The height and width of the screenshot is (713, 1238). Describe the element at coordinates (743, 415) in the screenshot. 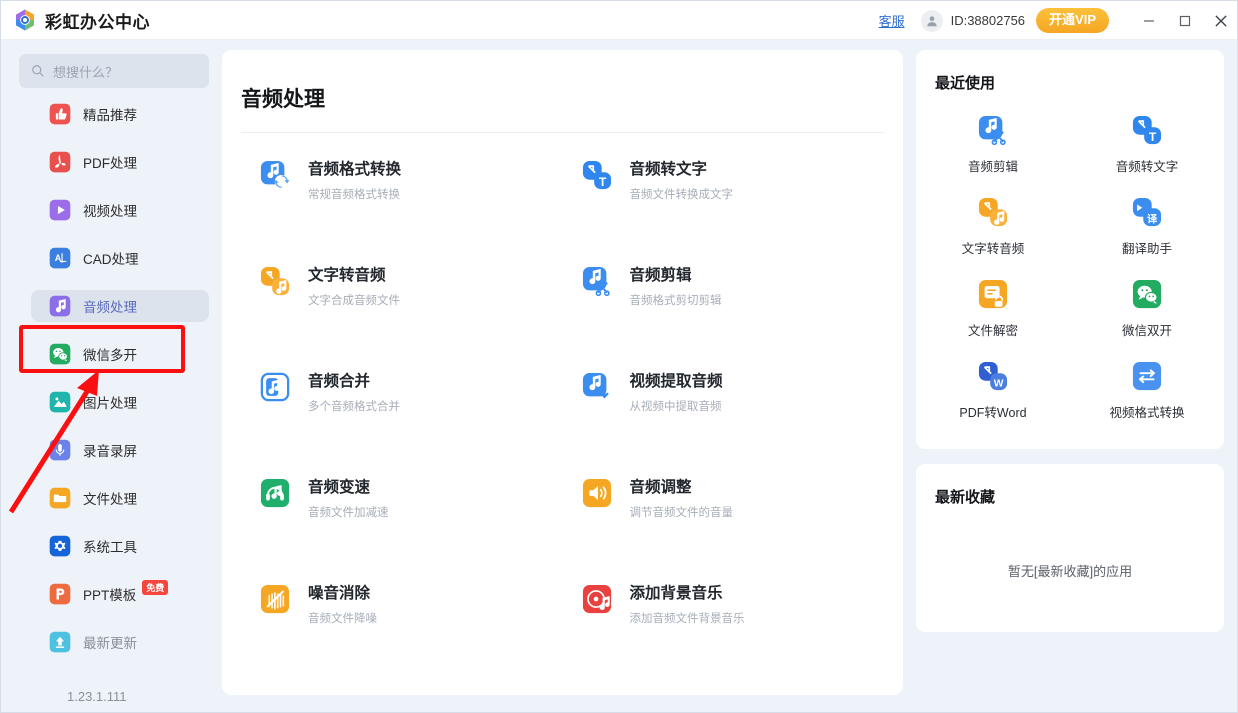

I see `tool-card-6: 视频提取音频从视频中提取音频` at that location.